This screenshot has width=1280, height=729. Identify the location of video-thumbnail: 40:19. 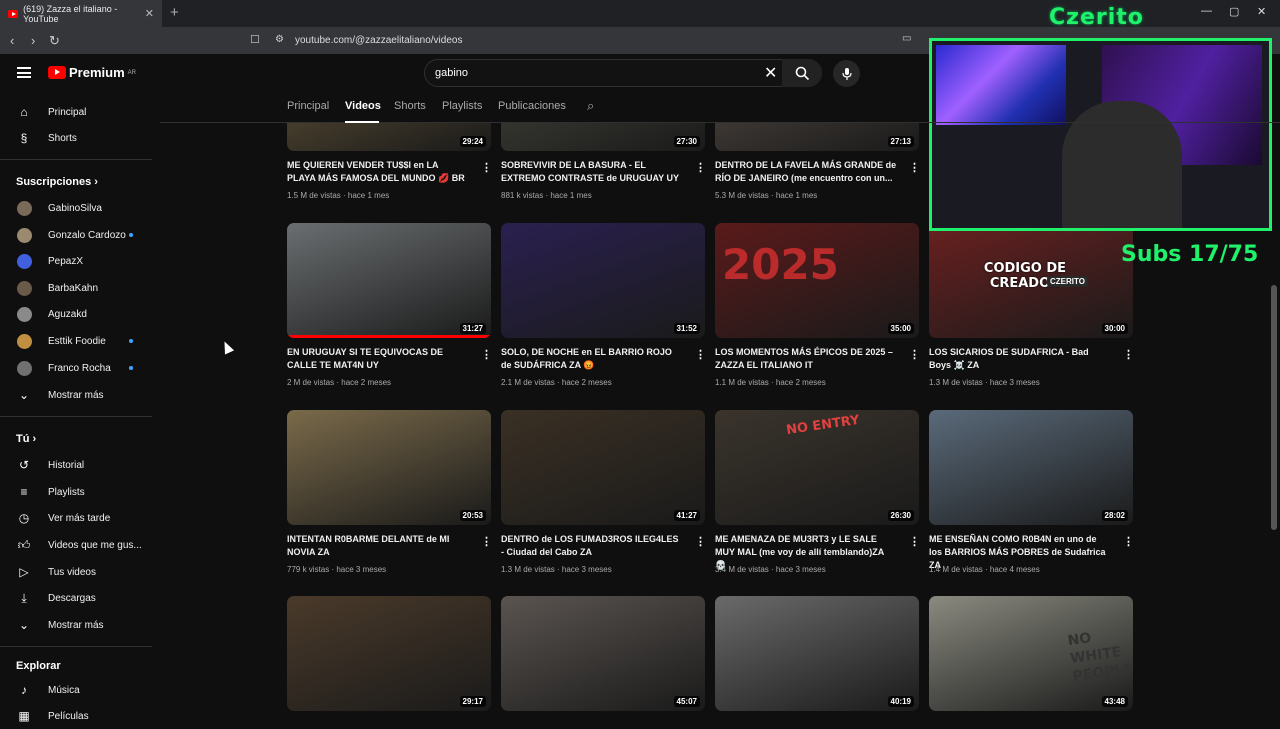
(817, 653).